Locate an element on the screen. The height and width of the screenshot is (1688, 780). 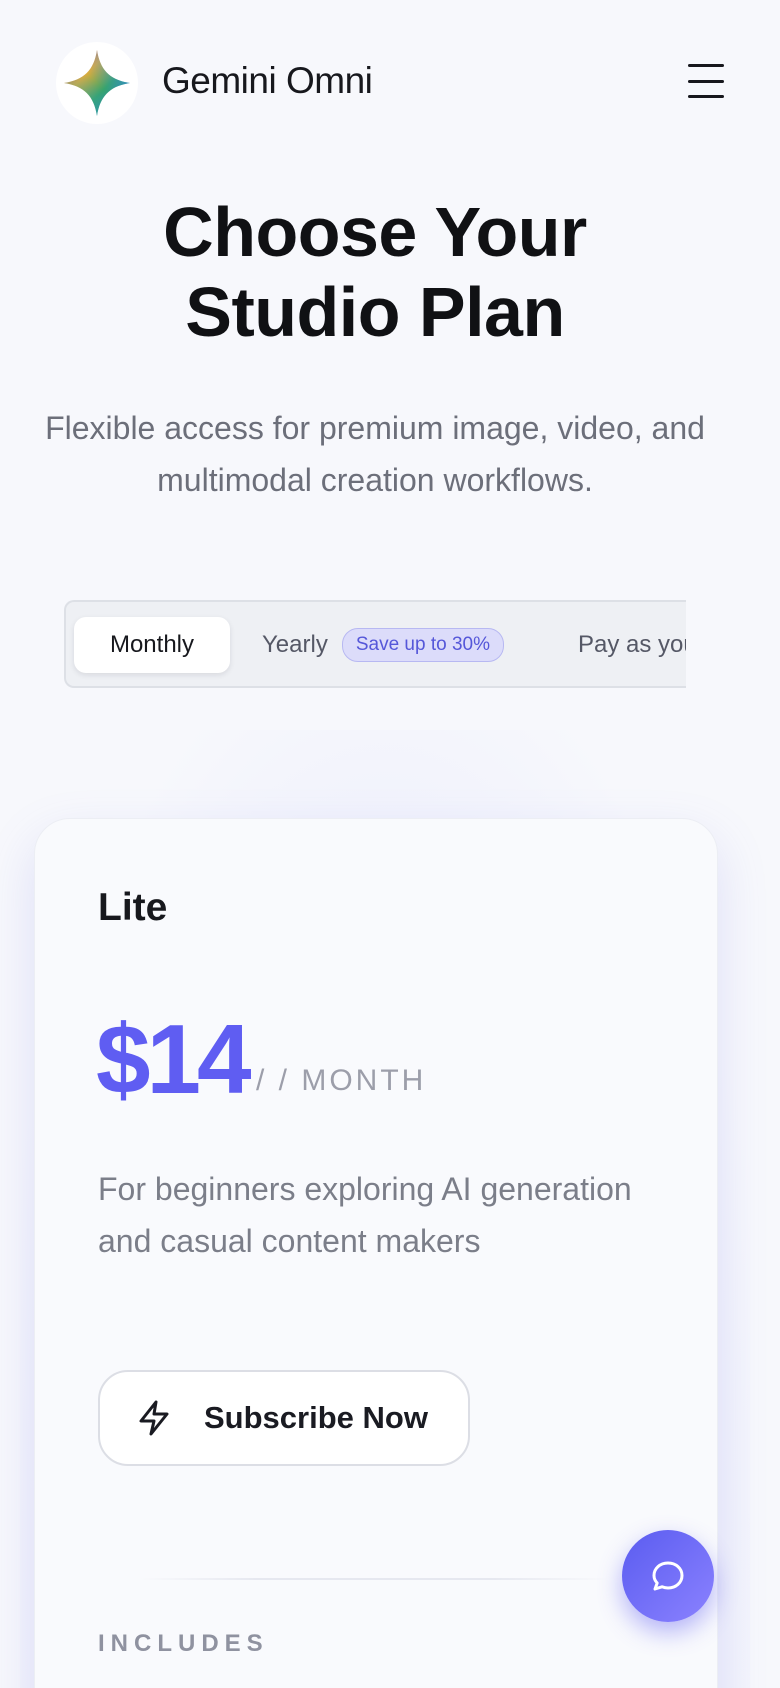
page-title-line-2: Studio Plan is located at coordinates (375, 312).